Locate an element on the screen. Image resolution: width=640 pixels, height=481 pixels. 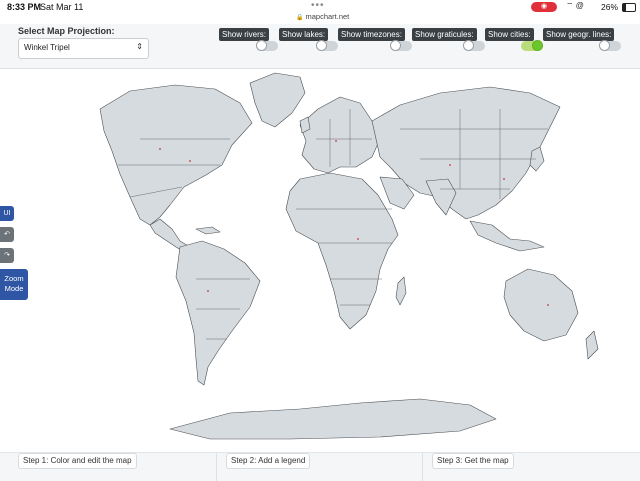
timezones-toggle is located at coordinates (401, 45).